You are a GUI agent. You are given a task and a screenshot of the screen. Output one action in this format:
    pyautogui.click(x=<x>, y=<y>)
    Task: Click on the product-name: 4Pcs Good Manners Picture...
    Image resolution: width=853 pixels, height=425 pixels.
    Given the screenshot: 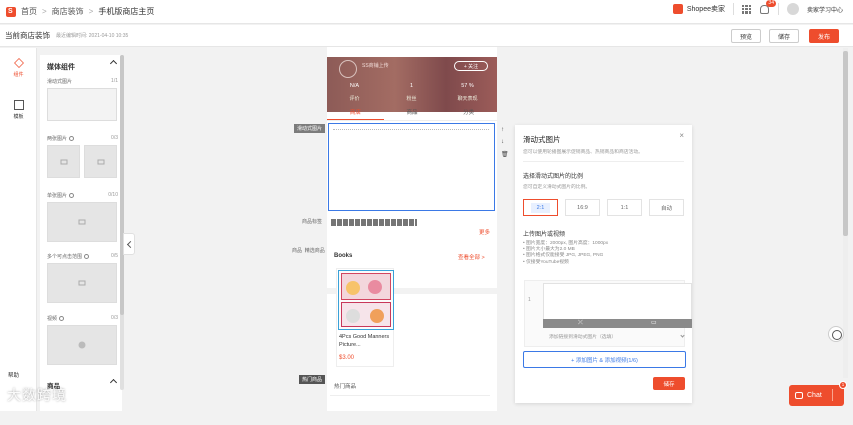 What is the action you would take?
    pyautogui.click(x=364, y=341)
    